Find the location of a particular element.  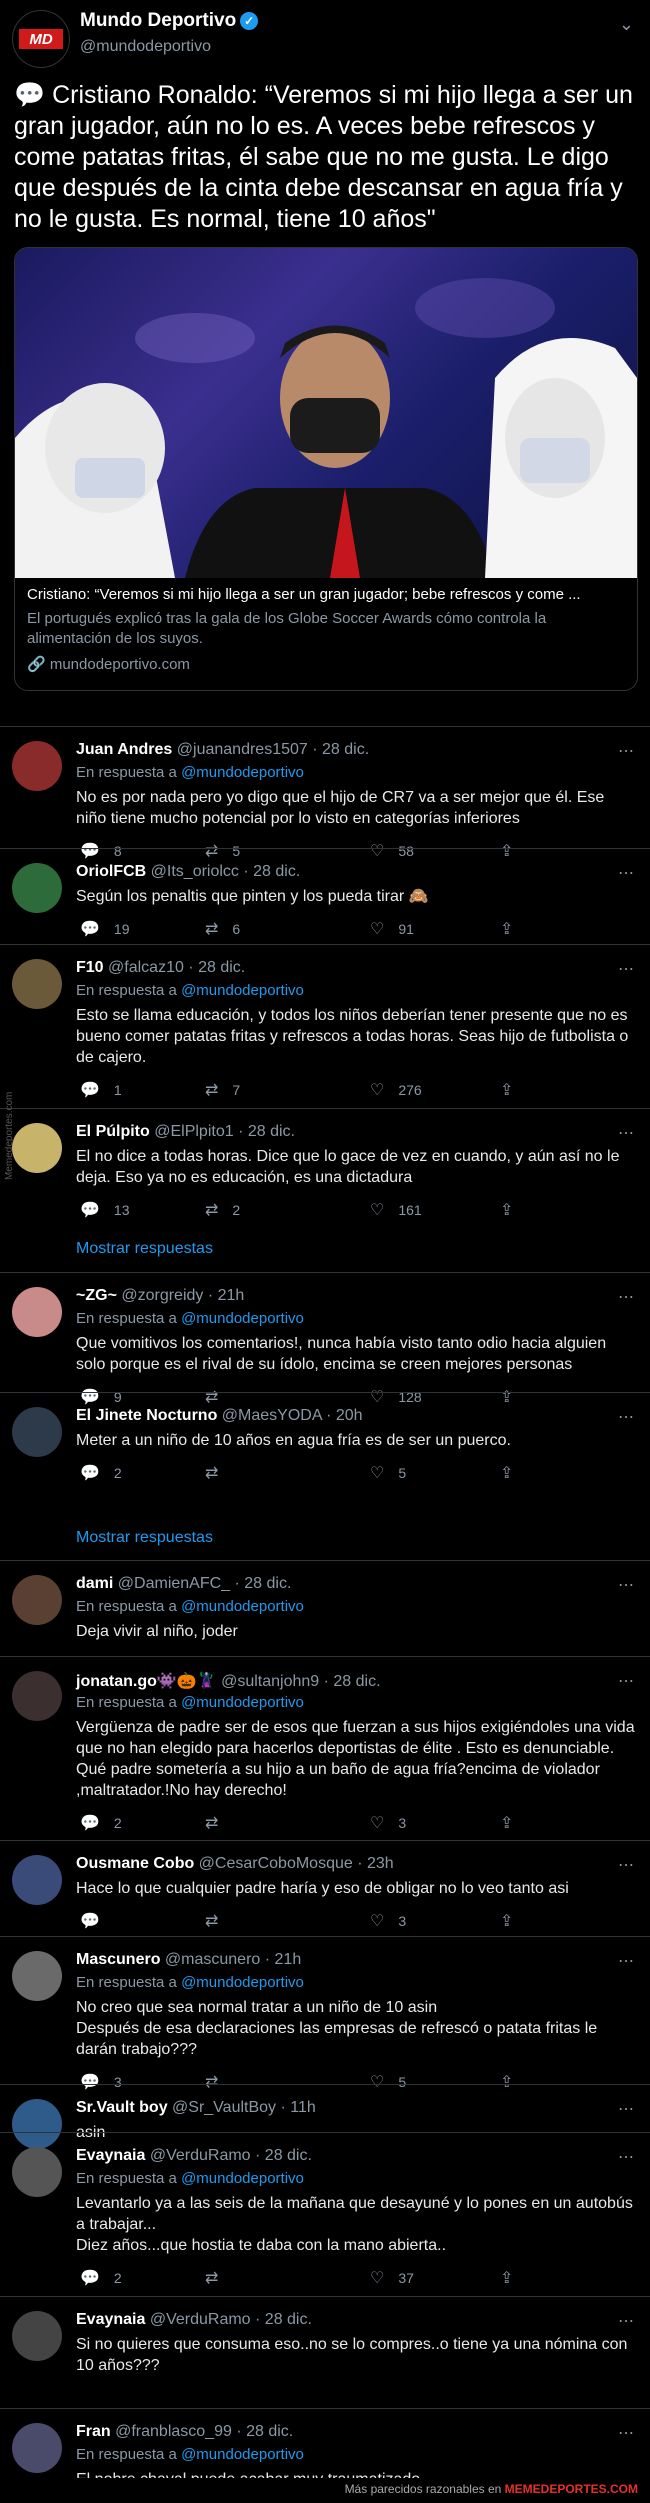

reply-button: 💬 13 is located at coordinates (105, 1210).